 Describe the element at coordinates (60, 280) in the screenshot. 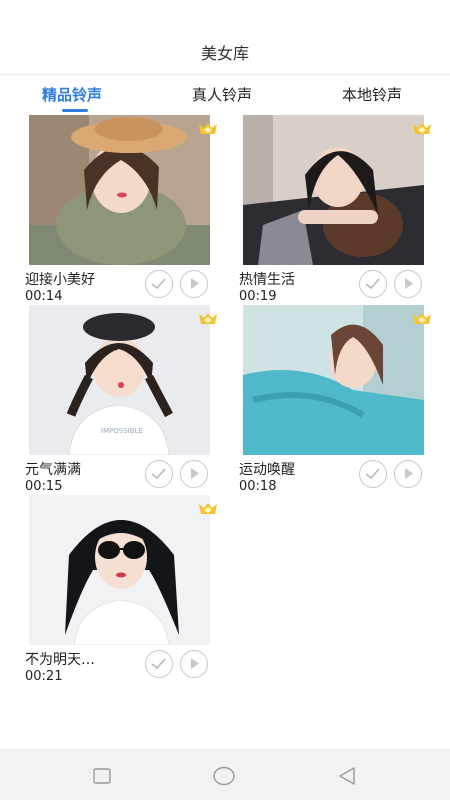

I see `ringtone-name: 迎接小美好` at that location.